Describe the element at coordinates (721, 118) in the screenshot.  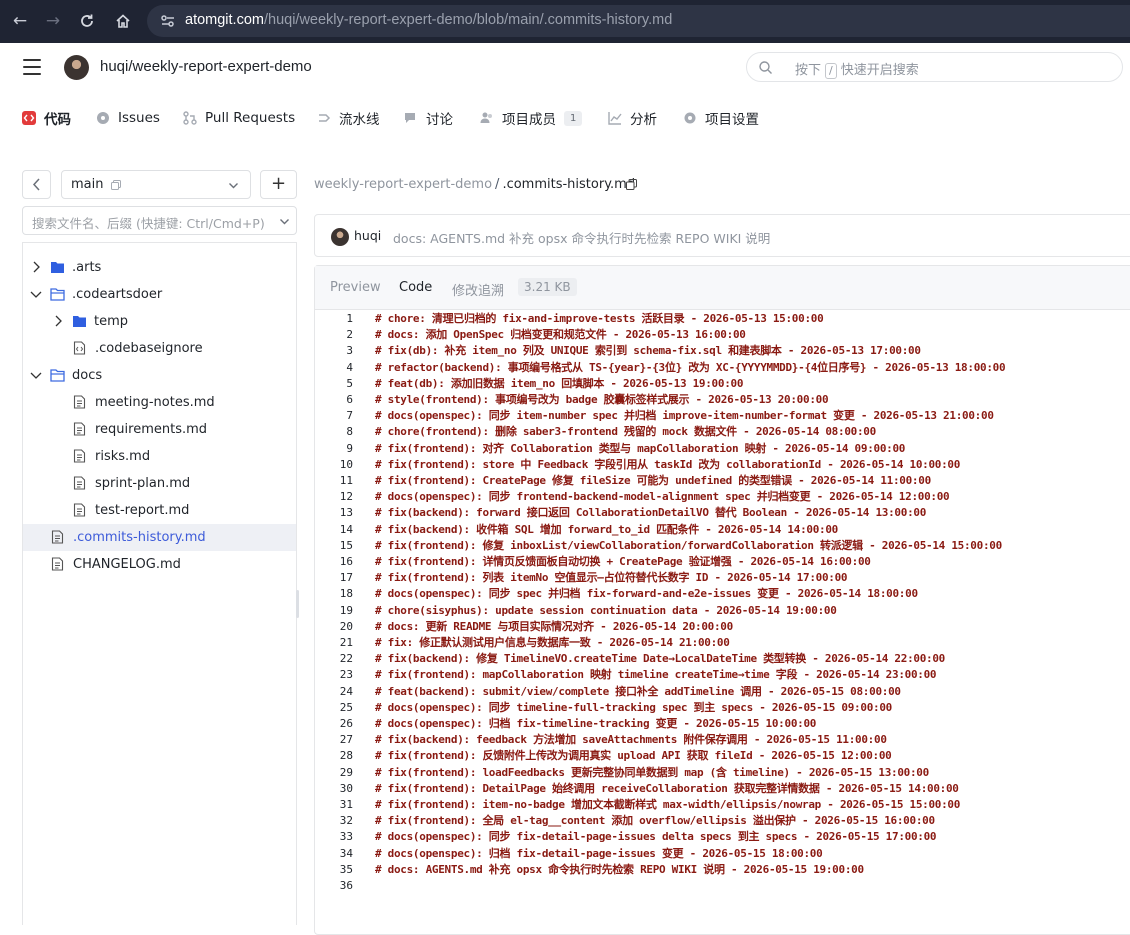
I see `tab-settings: 项目设置` at that location.